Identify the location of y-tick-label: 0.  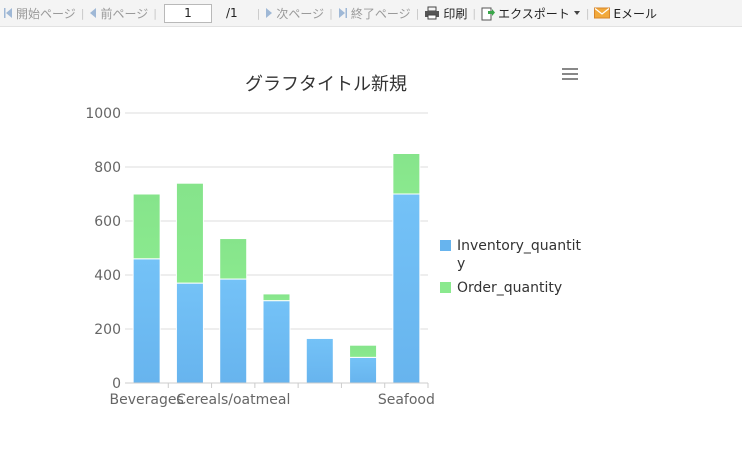
(116, 384).